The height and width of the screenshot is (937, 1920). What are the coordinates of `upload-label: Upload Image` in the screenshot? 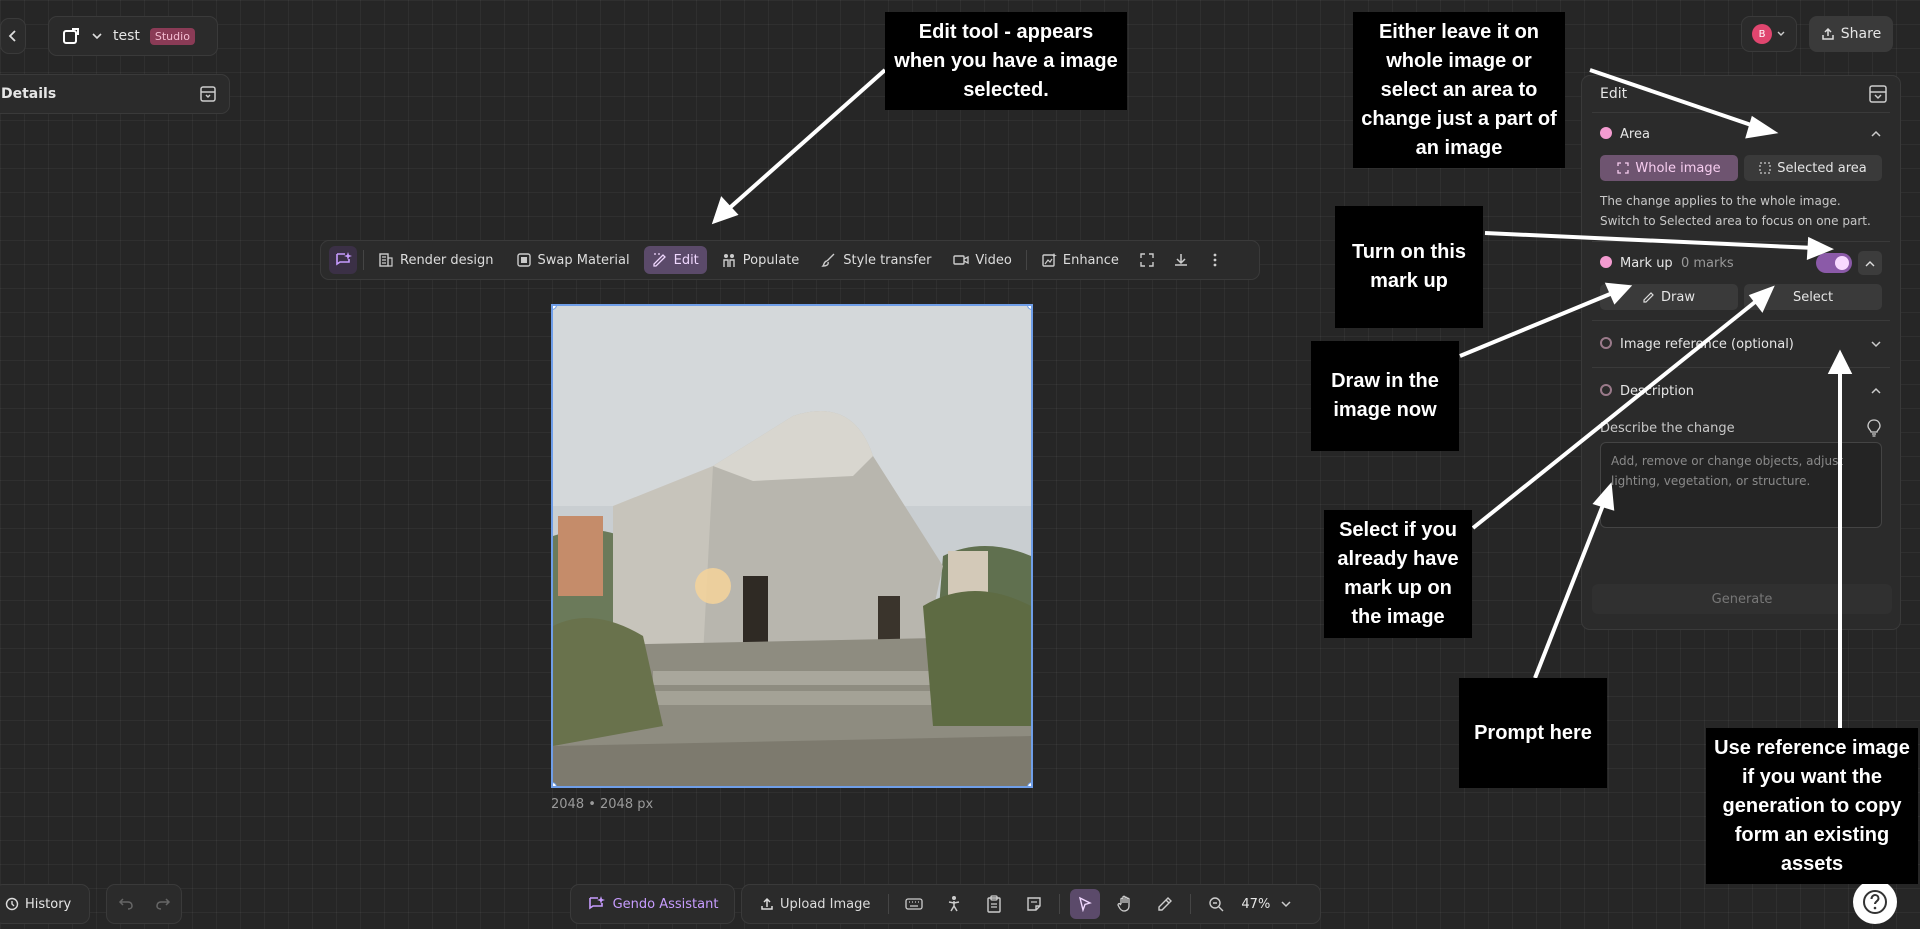 It's located at (825, 904).